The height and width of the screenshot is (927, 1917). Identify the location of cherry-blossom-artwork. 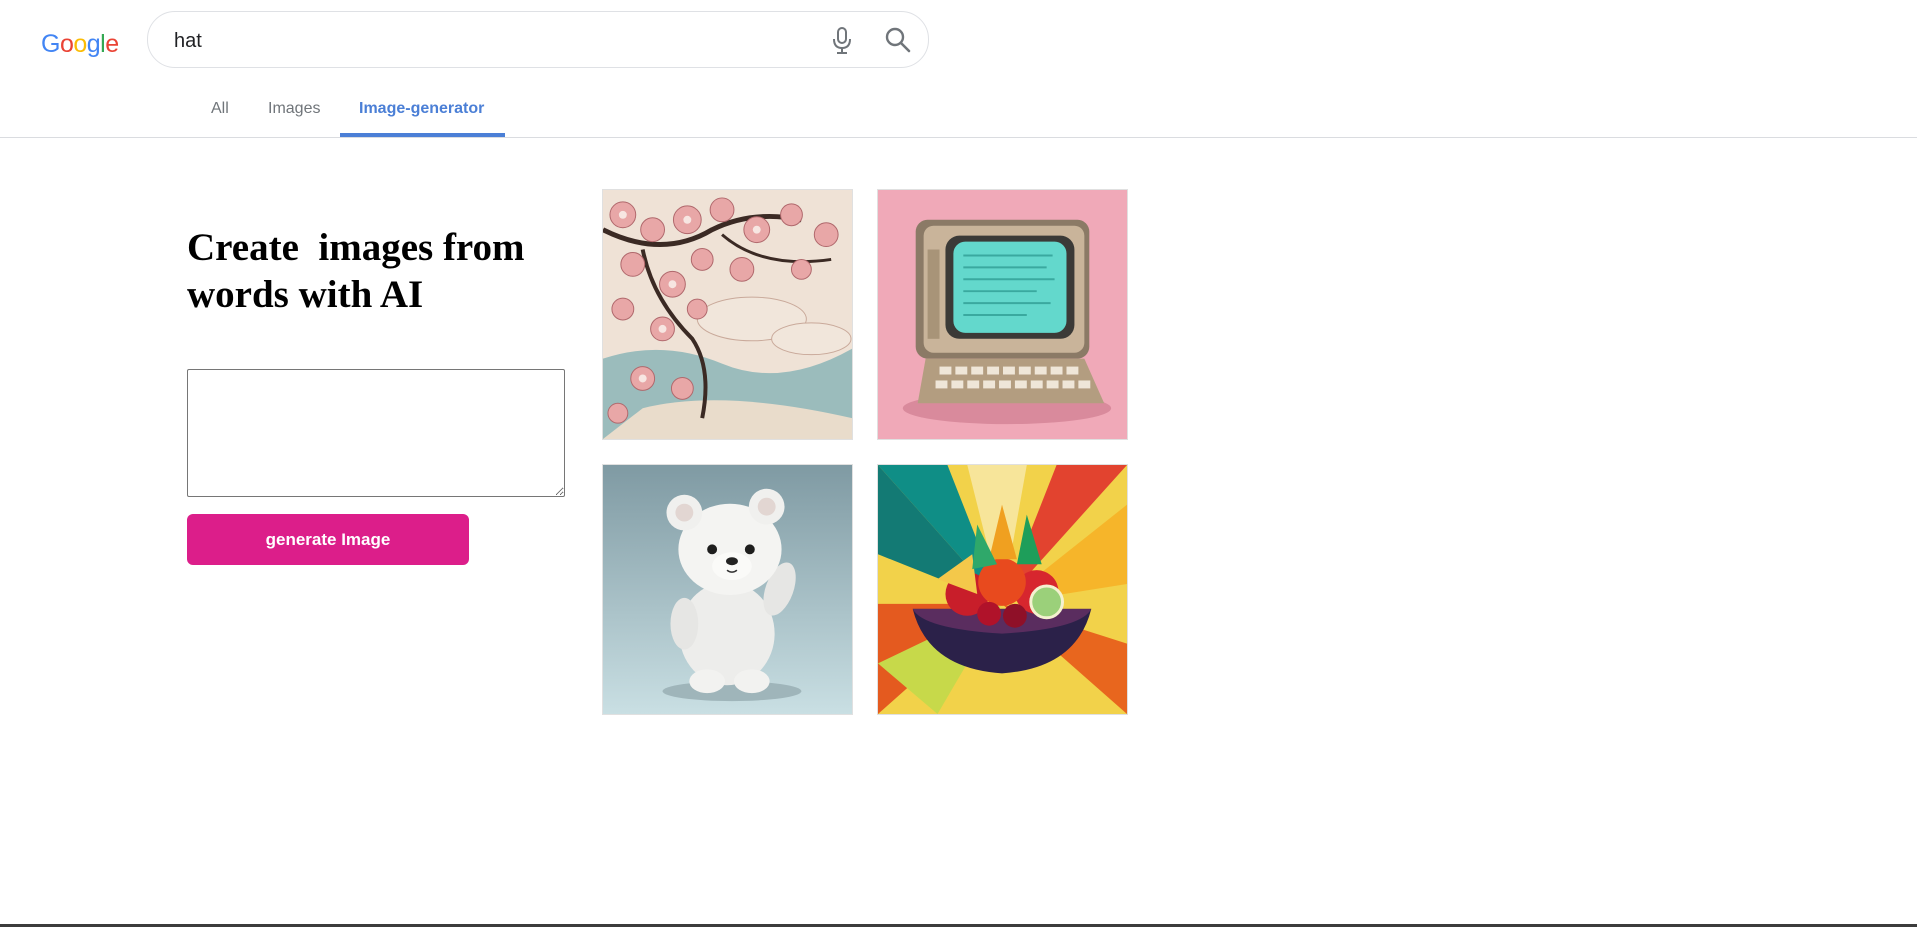
(727, 314).